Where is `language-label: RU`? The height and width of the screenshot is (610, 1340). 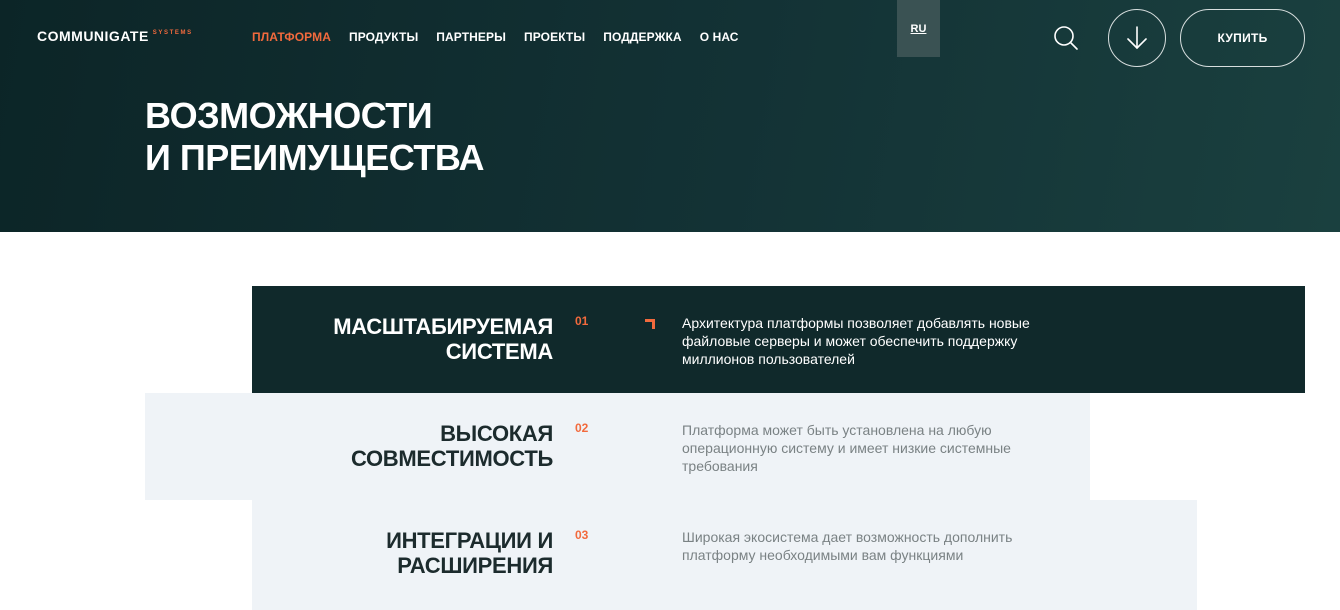 language-label: RU is located at coordinates (918, 28).